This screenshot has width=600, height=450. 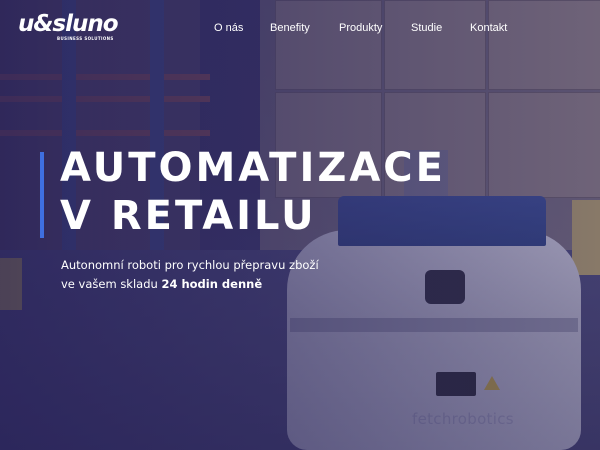 I want to click on nav-item-kontakt: Kontakt, so click(x=488, y=28).